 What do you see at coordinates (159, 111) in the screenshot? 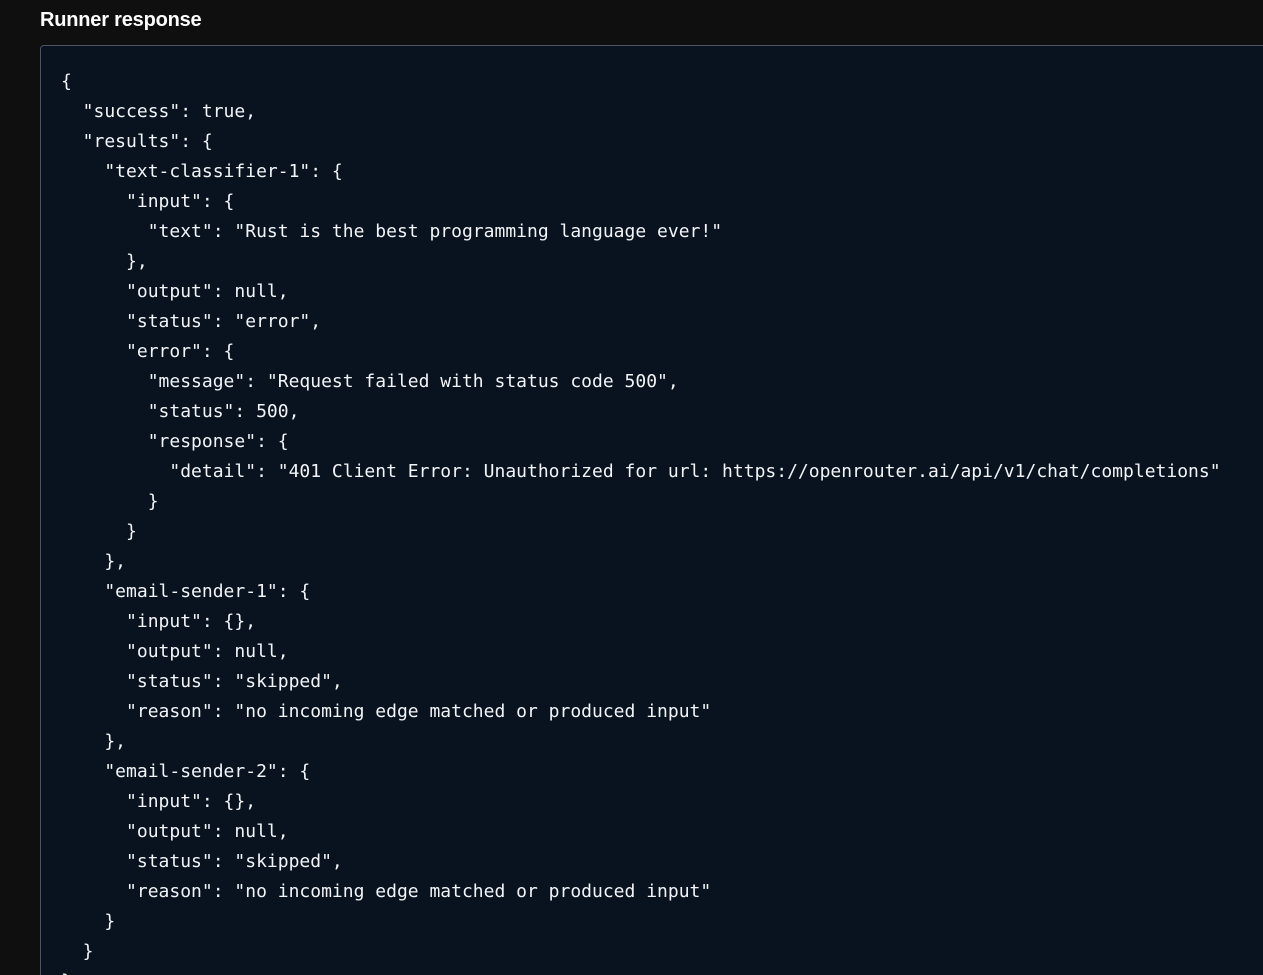
I see `code-line: "success": true,` at bounding box center [159, 111].